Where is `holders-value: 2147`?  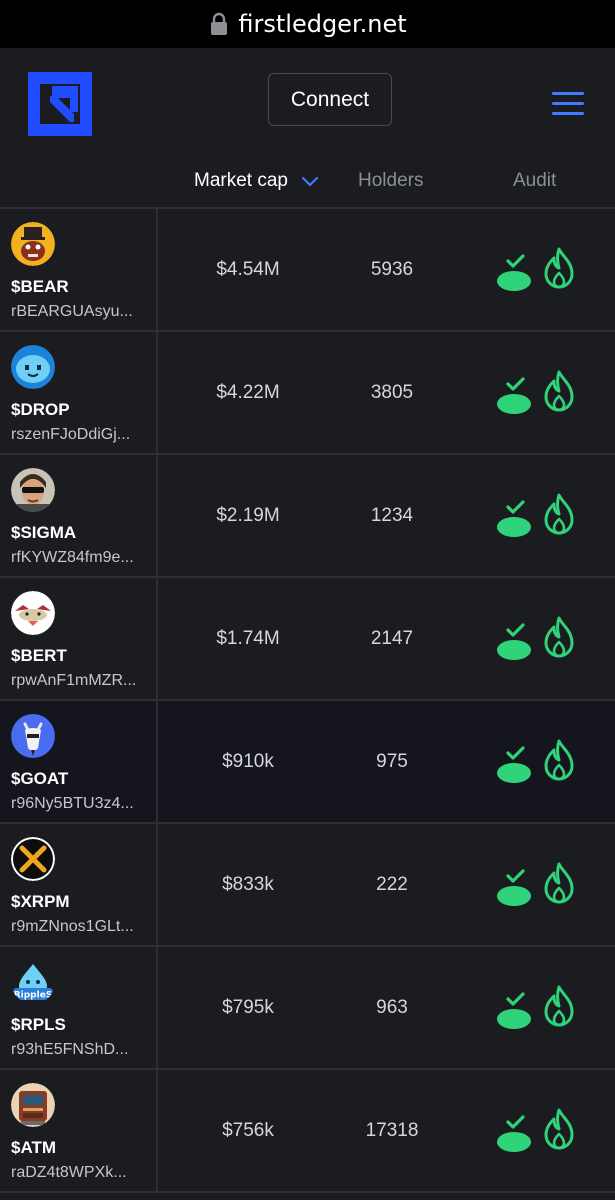
holders-value: 2147 is located at coordinates (392, 638).